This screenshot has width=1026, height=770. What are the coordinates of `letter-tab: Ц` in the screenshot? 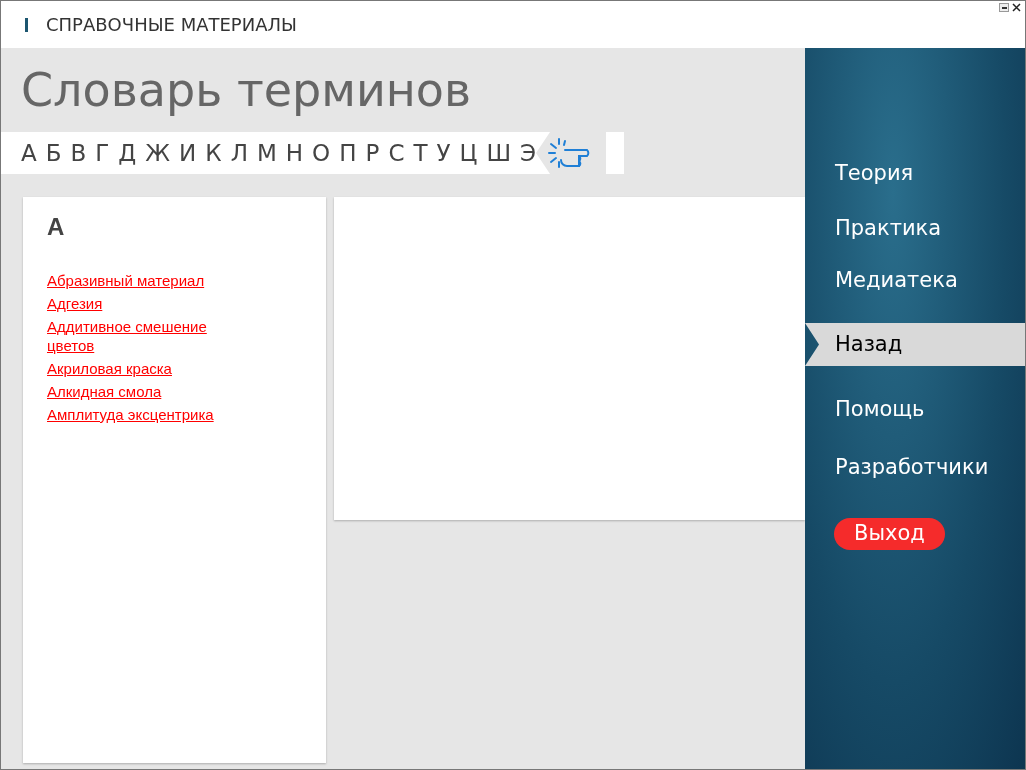 It's located at (468, 153).